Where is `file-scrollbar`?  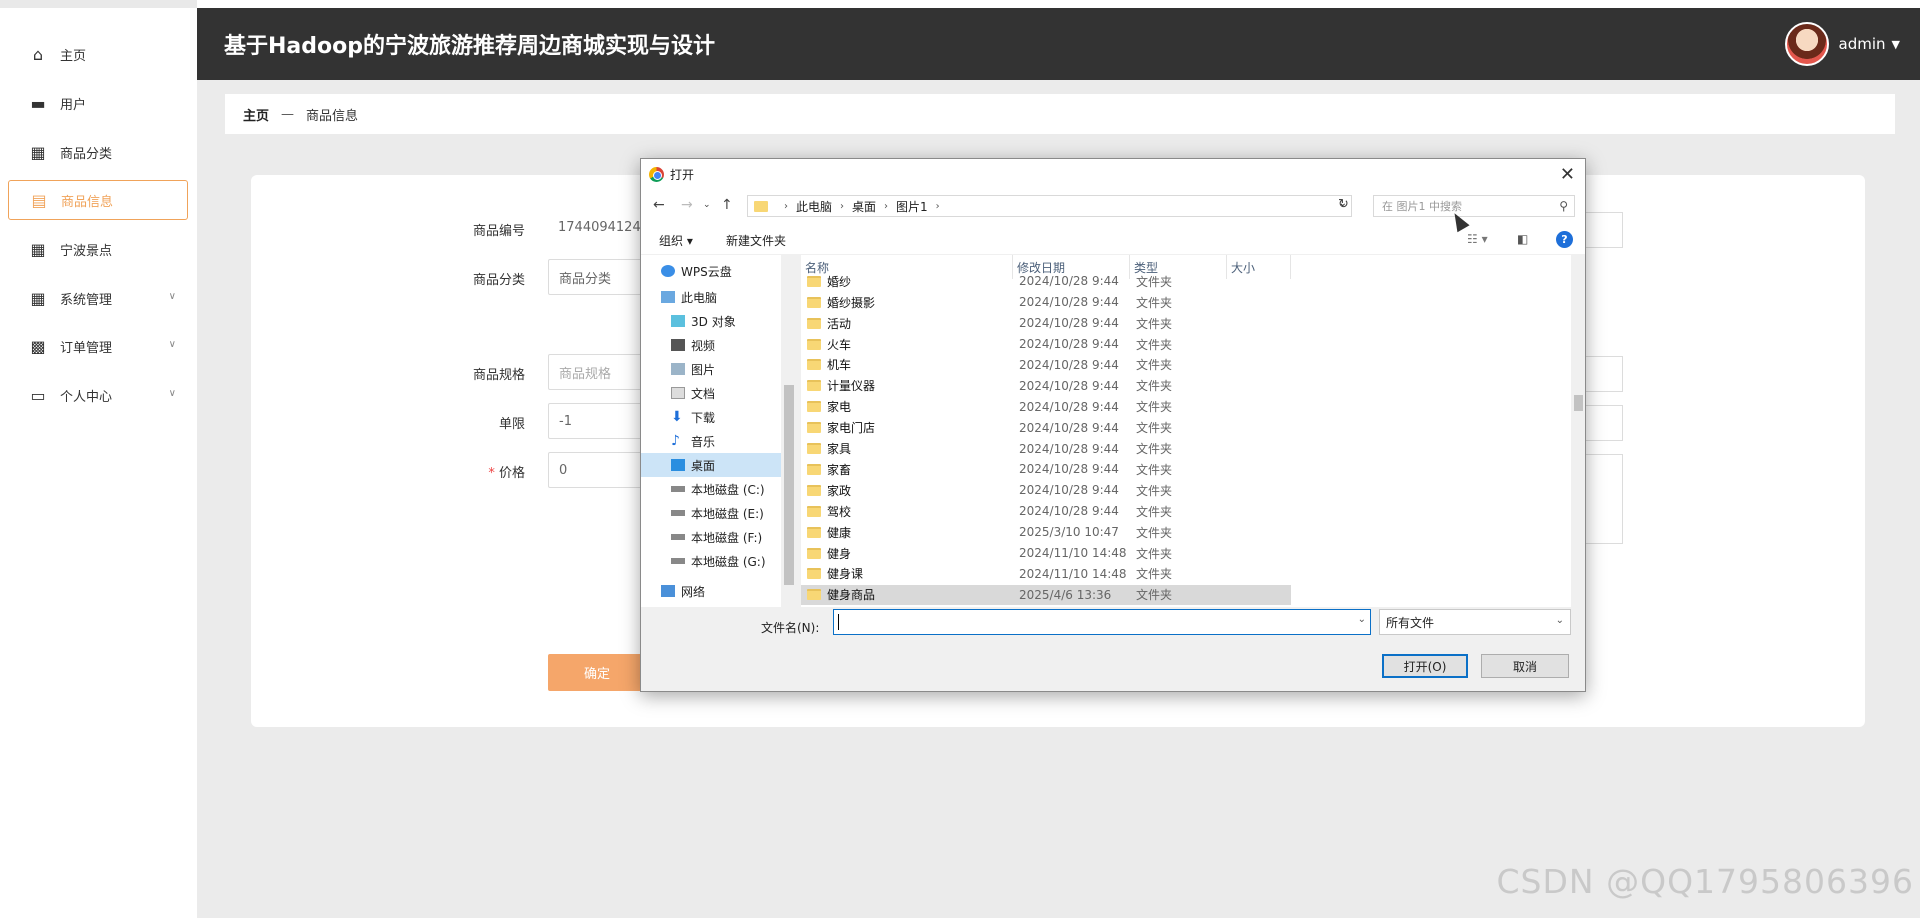
file-scrollbar is located at coordinates (1578, 431).